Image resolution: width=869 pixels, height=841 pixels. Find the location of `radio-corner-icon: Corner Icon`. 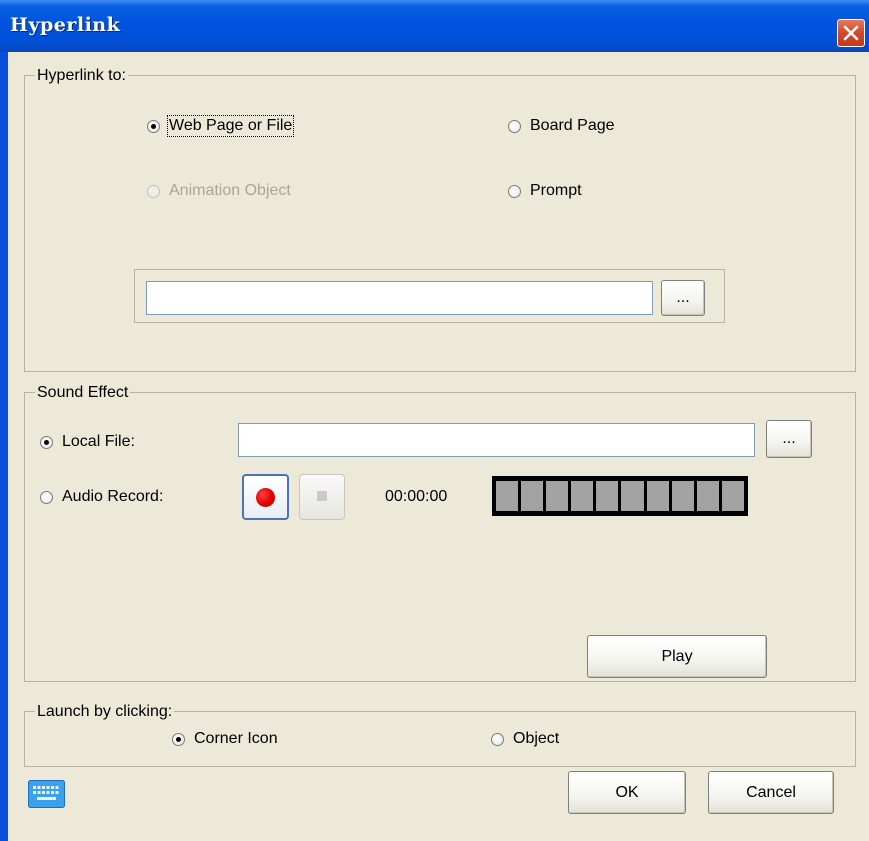

radio-corner-icon: Corner Icon is located at coordinates (225, 739).